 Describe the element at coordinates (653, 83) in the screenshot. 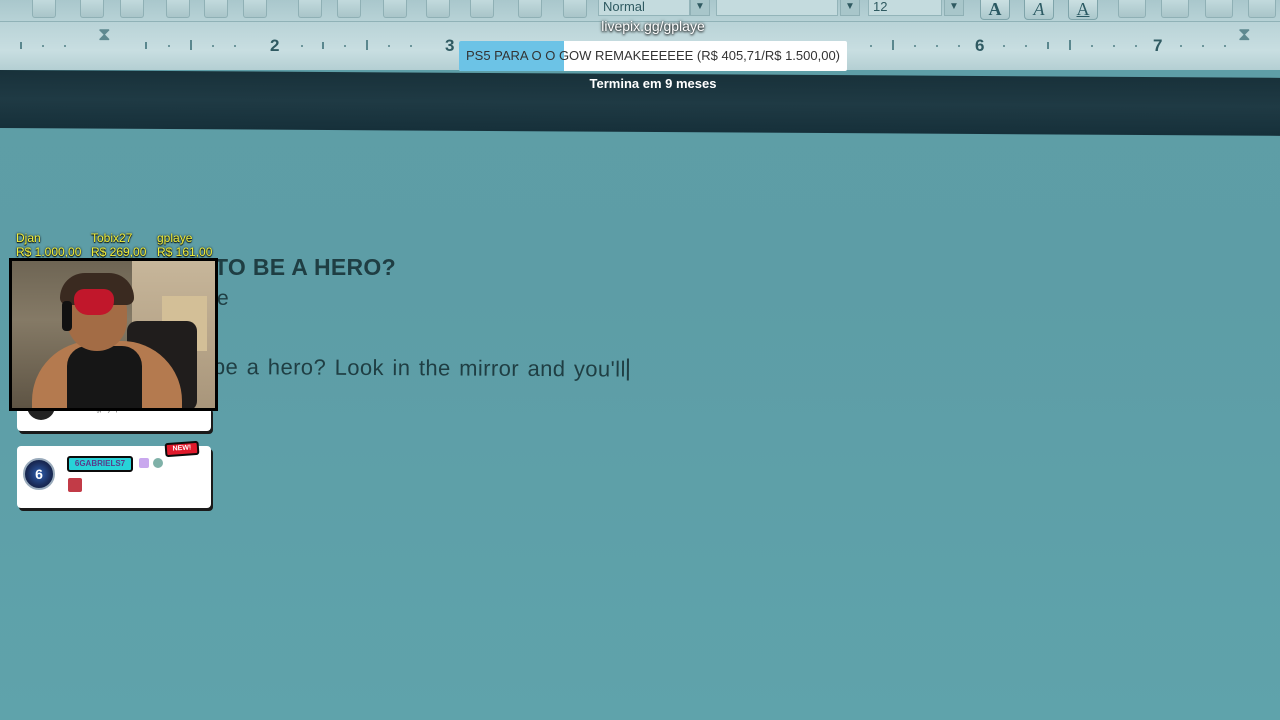

I see `goal-deadline: Termina em 9 meses` at that location.